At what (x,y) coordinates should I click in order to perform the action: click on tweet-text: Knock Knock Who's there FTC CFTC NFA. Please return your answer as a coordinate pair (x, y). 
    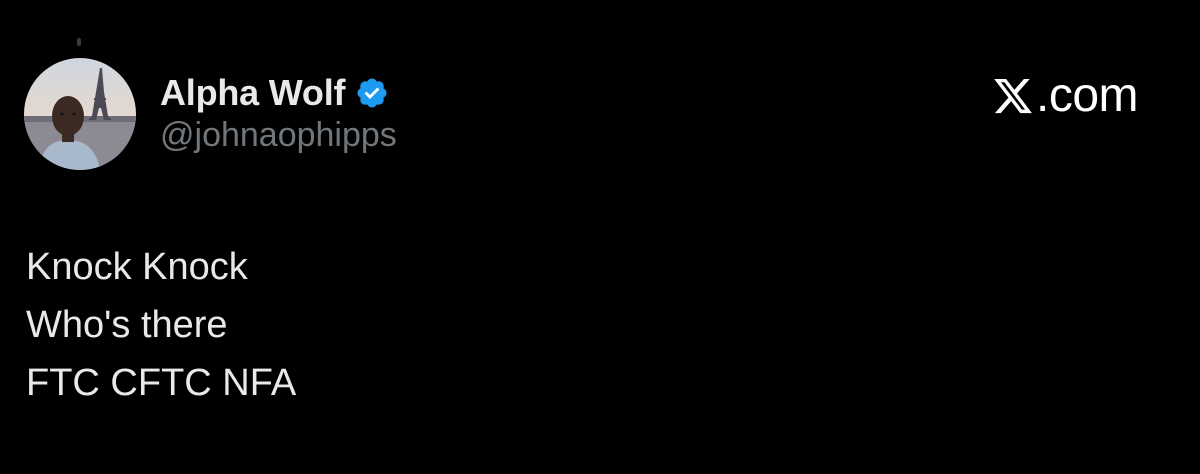
    Looking at the image, I should click on (161, 325).